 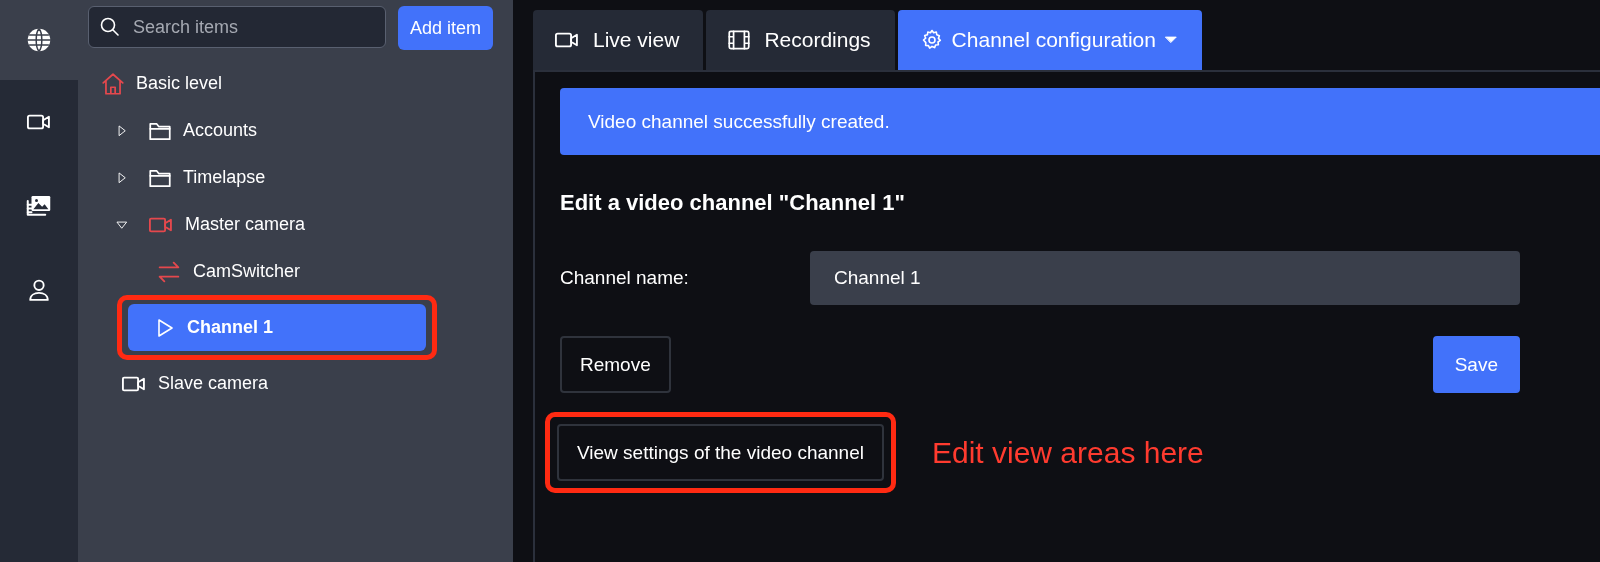 I want to click on tree-item: Master camera, so click(x=290, y=224).